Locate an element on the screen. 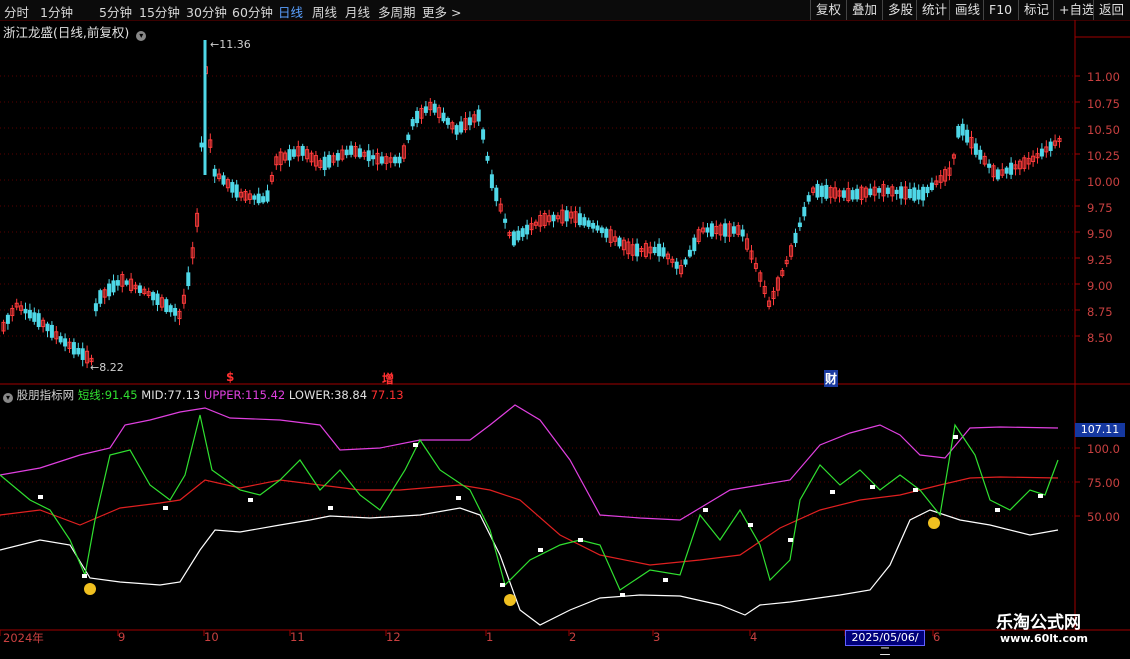 This screenshot has height=659, width=1130. price-tick: 8.75 is located at coordinates (1100, 312).